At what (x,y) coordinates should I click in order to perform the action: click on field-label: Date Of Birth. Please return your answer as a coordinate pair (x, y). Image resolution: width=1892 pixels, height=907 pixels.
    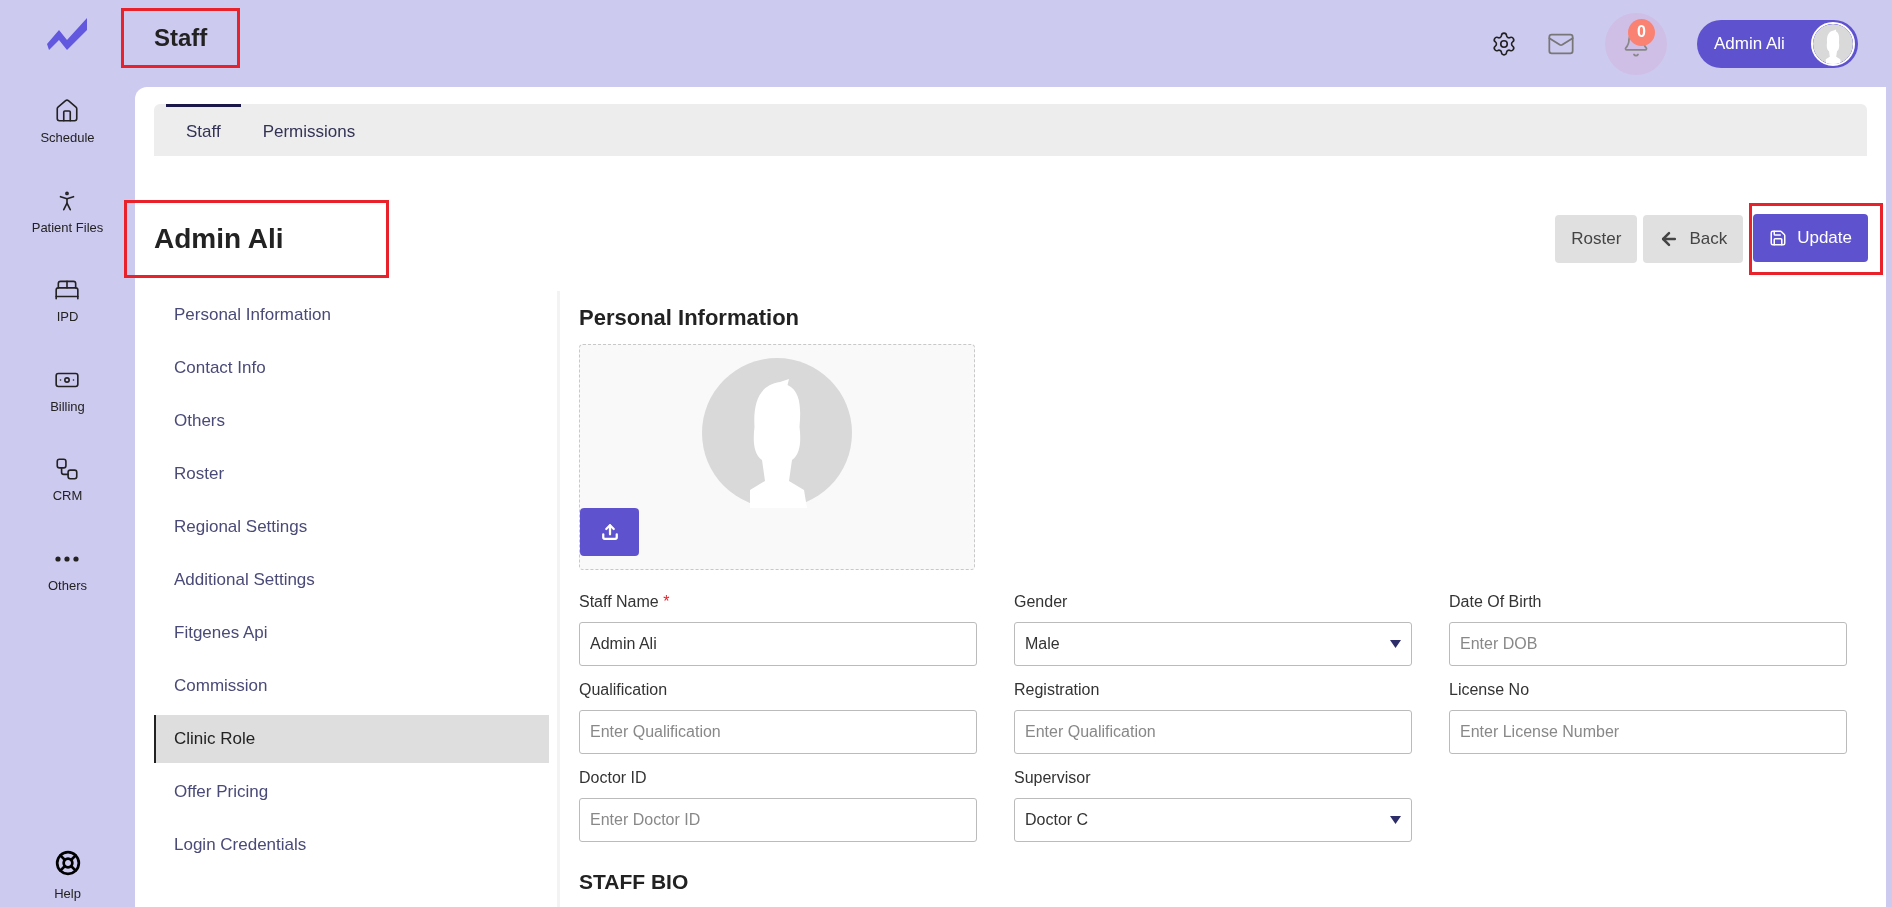
    Looking at the image, I should click on (1496, 602).